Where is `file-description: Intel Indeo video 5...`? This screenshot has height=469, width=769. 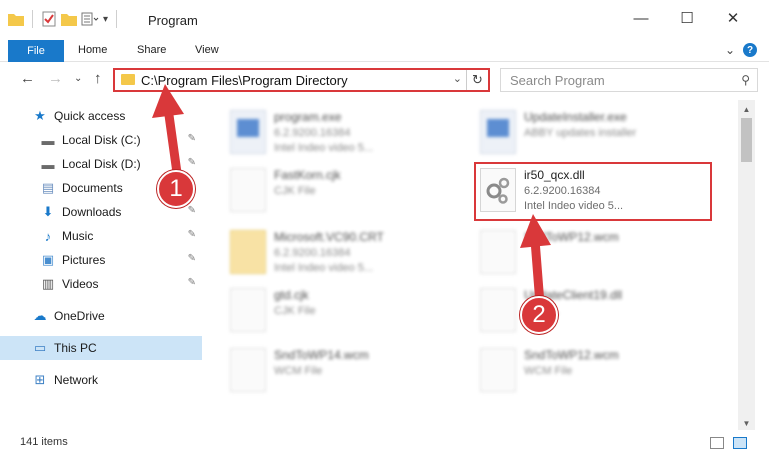 file-description: Intel Indeo video 5... is located at coordinates (324, 148).